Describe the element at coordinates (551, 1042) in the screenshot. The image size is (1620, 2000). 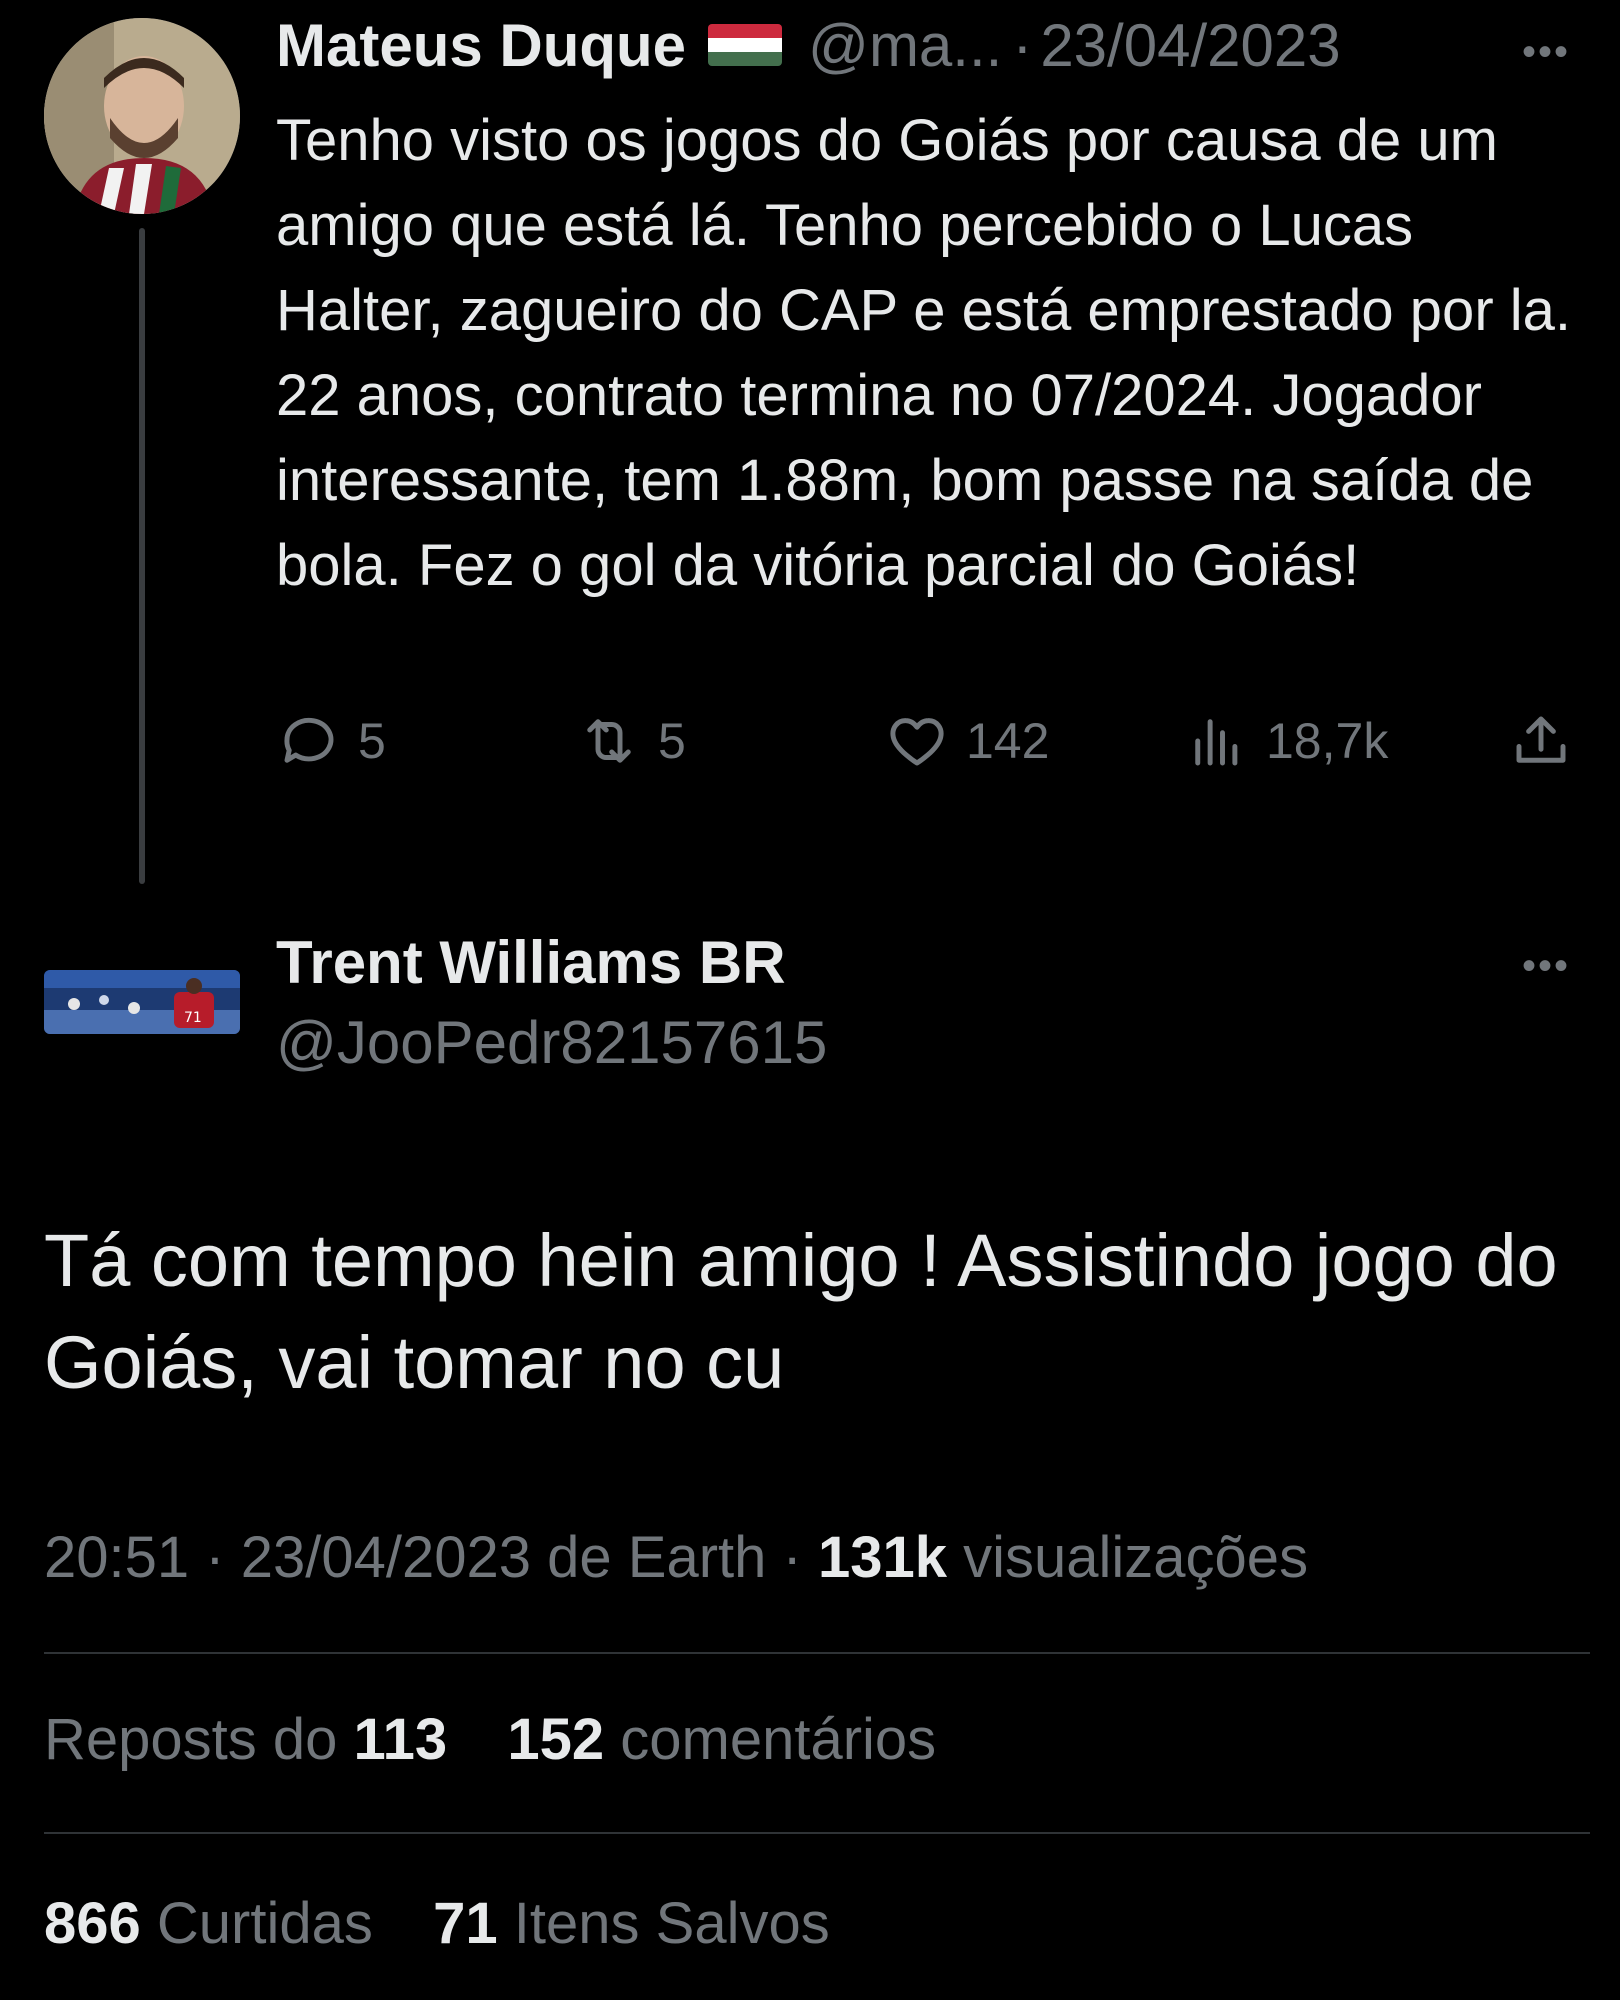
I see `reply-author-handle: @JooPedr82157615` at that location.